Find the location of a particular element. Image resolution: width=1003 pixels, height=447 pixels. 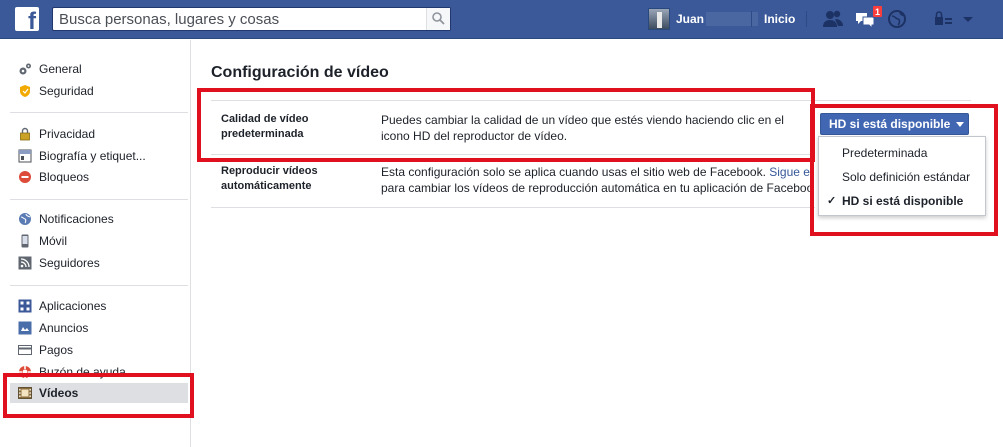

sidebar-item-label: Aplicaciones is located at coordinates (73, 306).